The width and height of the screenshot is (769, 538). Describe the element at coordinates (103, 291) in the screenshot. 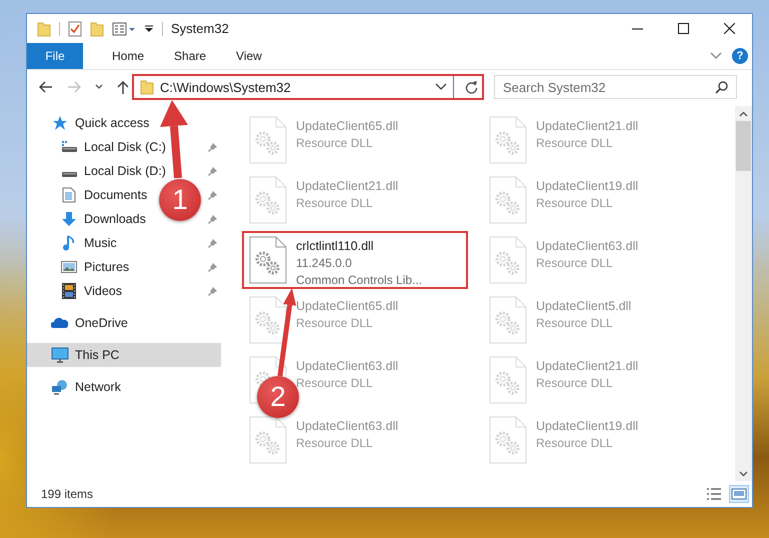

I see `sidebar-label: Videos` at that location.